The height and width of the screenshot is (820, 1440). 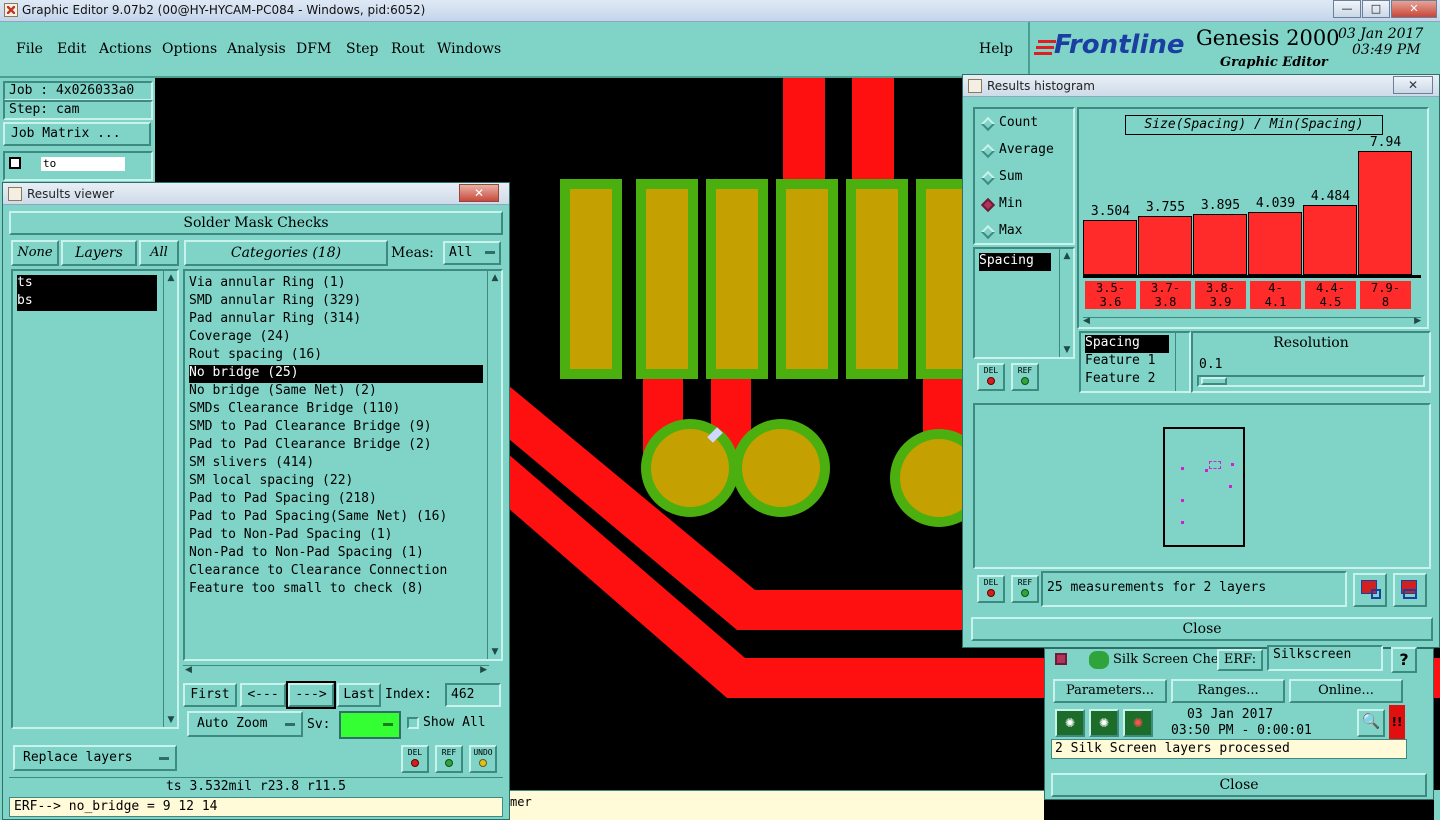 What do you see at coordinates (336, 464) in the screenshot?
I see `category-list-item: SM slivers (414)` at bounding box center [336, 464].